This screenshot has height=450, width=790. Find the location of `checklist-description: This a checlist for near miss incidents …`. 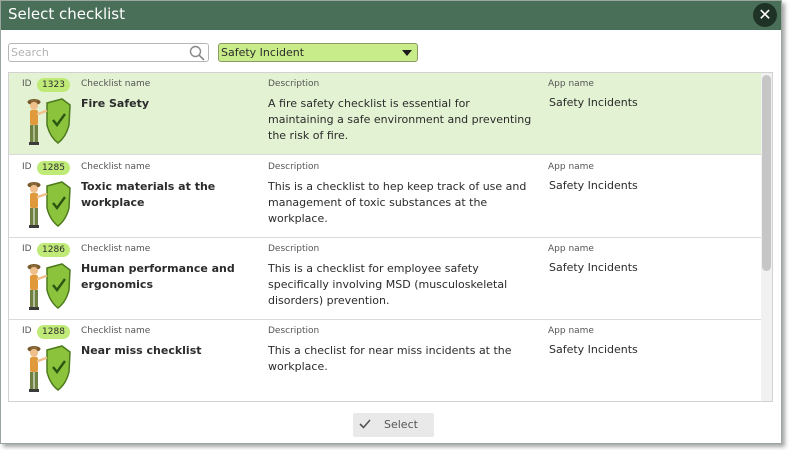

checklist-description: This a checlist for near miss incidents … is located at coordinates (390, 358).